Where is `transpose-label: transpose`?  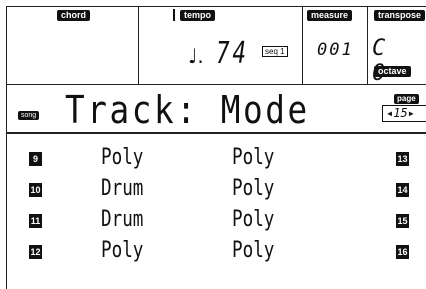
transpose-label: transpose is located at coordinates (400, 15).